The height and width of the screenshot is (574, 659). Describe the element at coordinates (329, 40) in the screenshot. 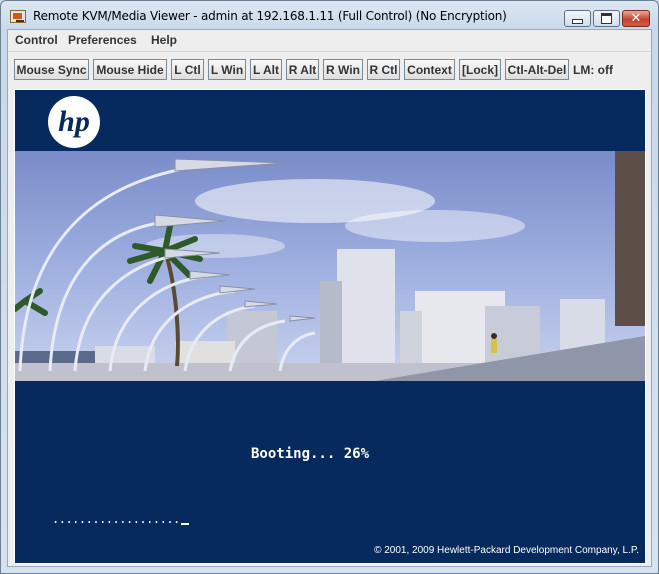

I see `menu-bar: Control Preferences Help` at that location.